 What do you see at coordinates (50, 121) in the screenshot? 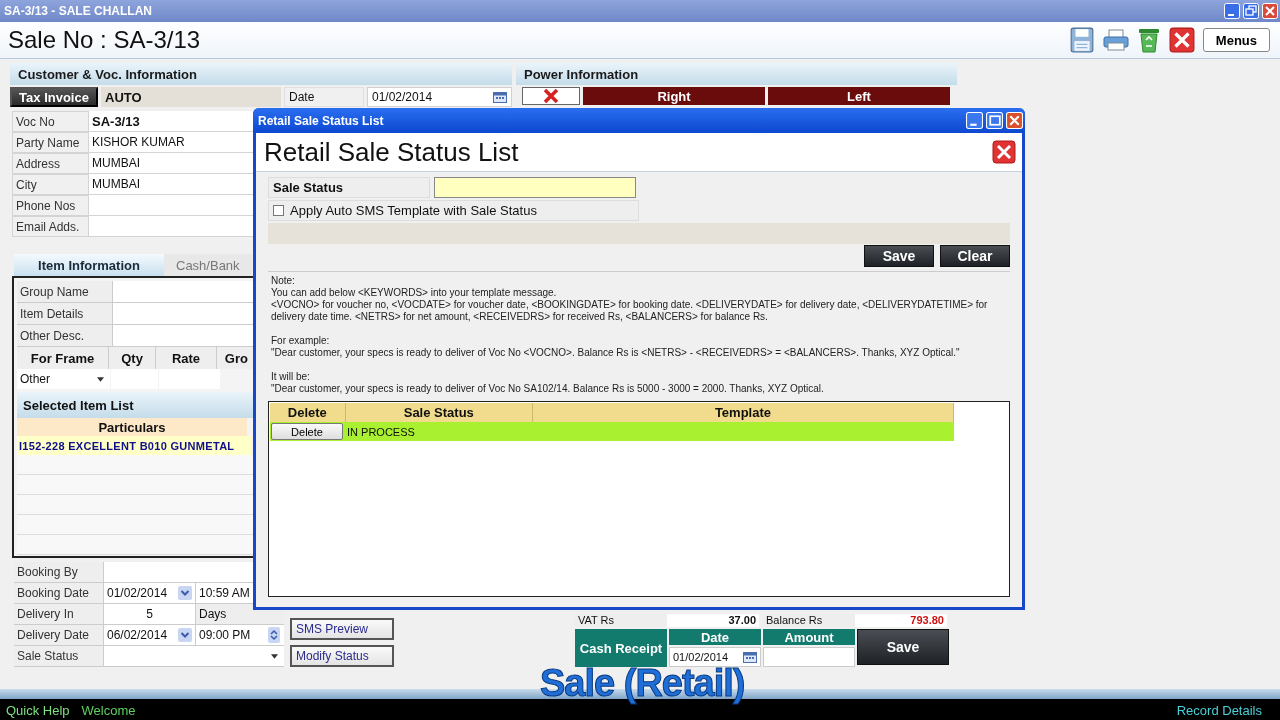
I see `field-label: Voc No` at bounding box center [50, 121].